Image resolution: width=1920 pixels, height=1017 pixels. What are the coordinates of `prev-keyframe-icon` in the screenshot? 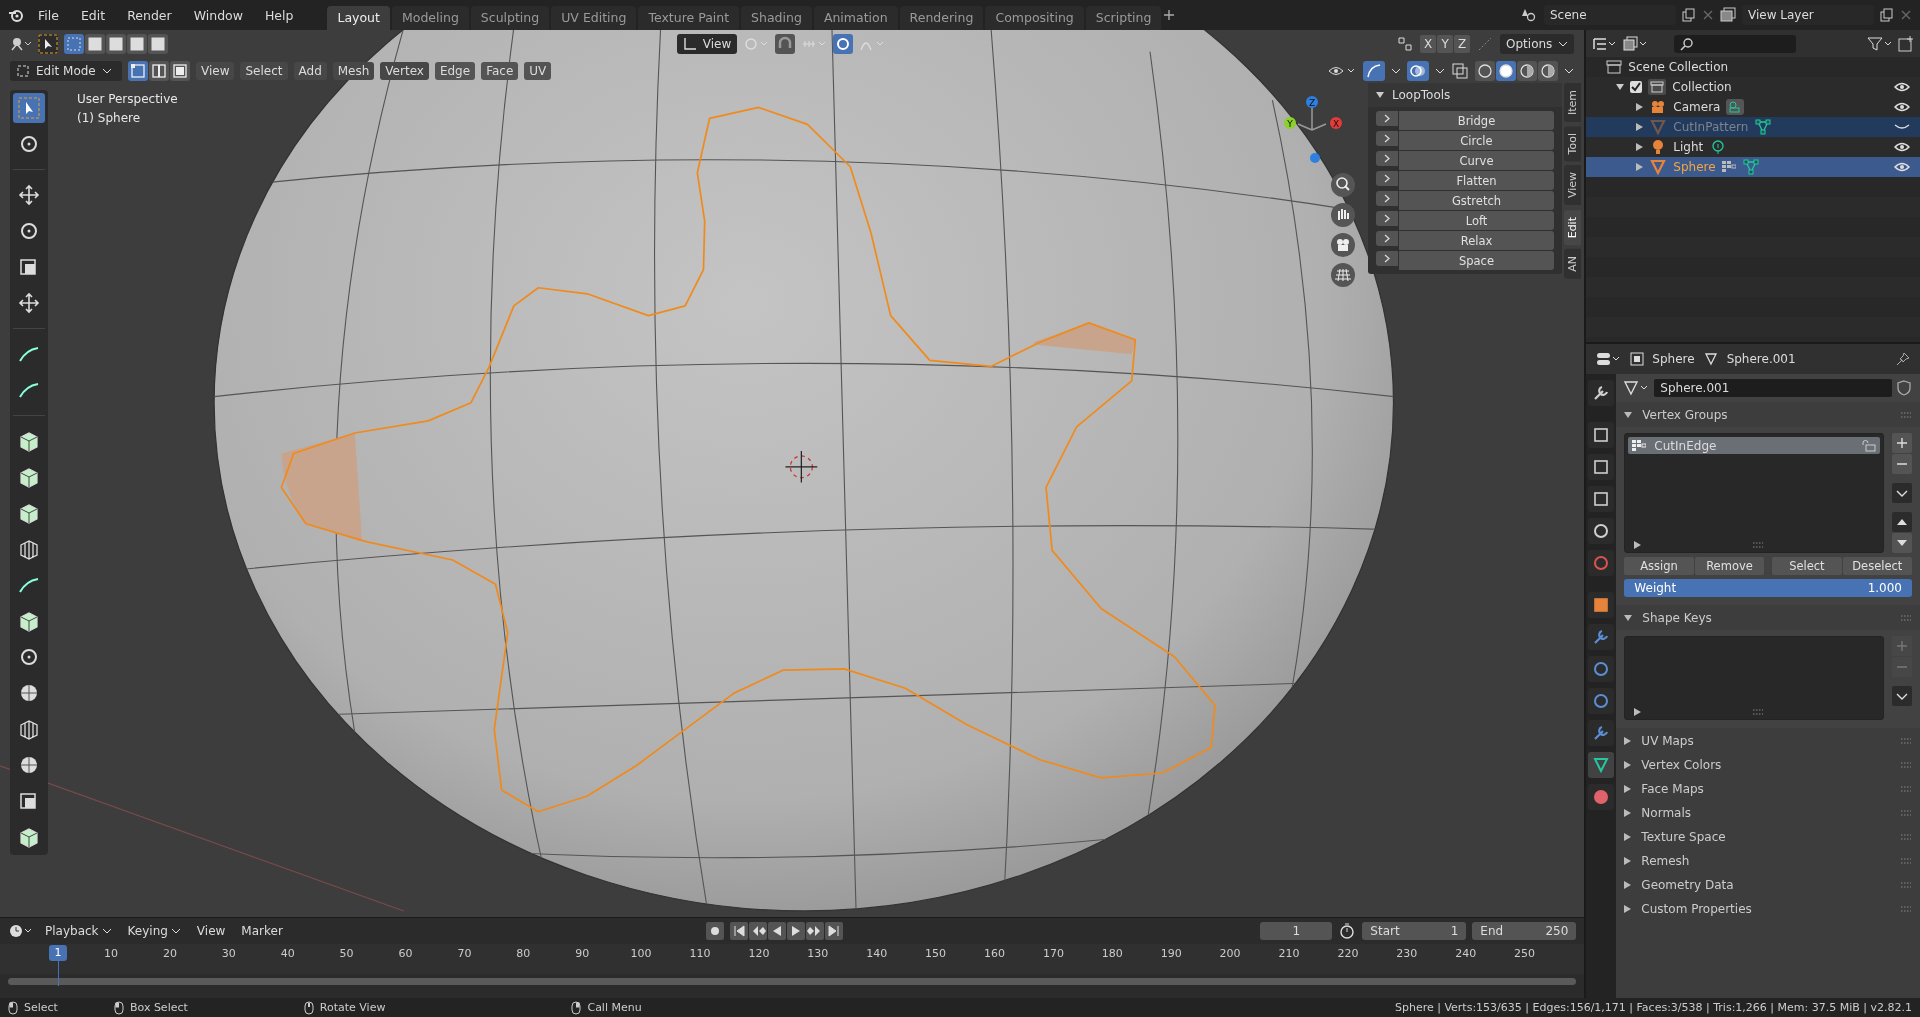 It's located at (757, 931).